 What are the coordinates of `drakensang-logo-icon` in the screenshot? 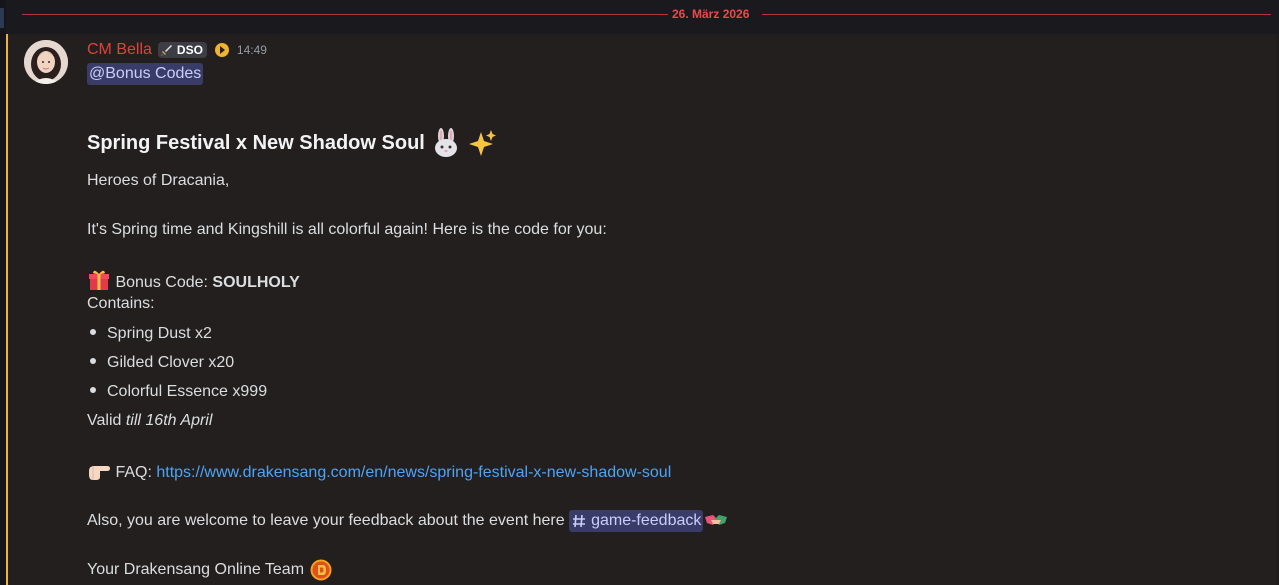 It's located at (321, 570).